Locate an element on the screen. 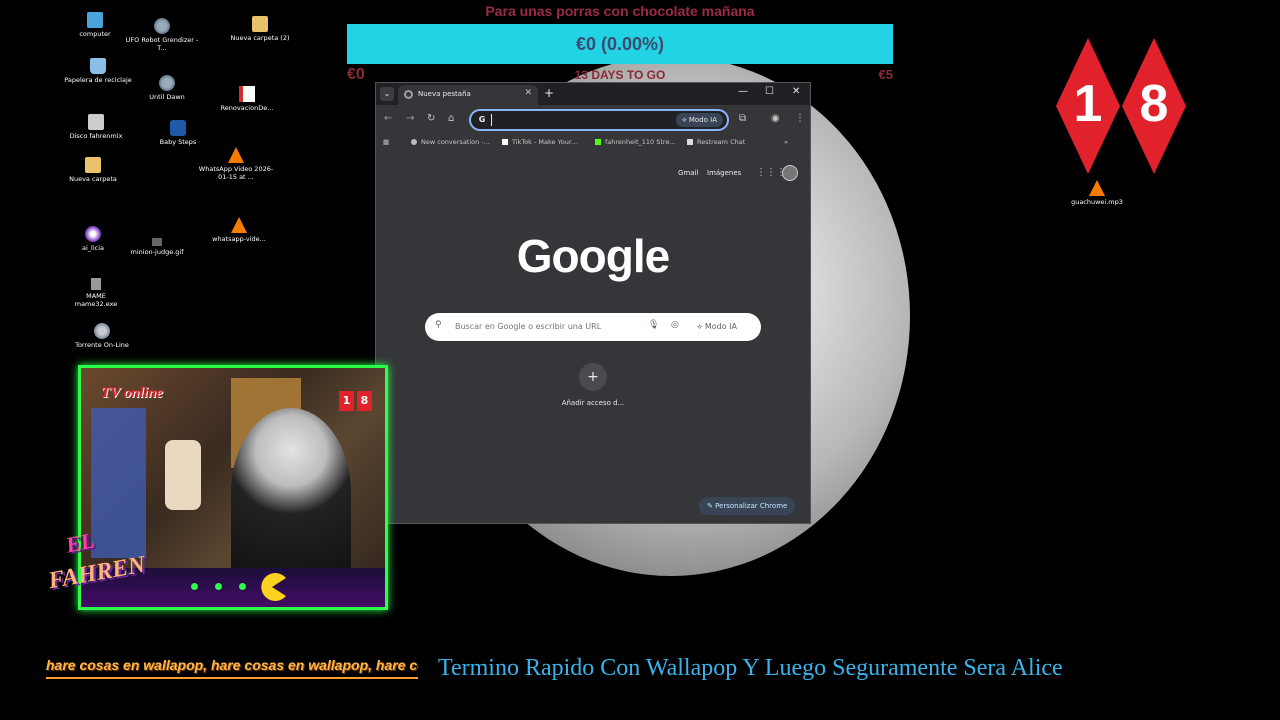 The height and width of the screenshot is (720, 1280). more-bookmarks-icon: » is located at coordinates (786, 142).